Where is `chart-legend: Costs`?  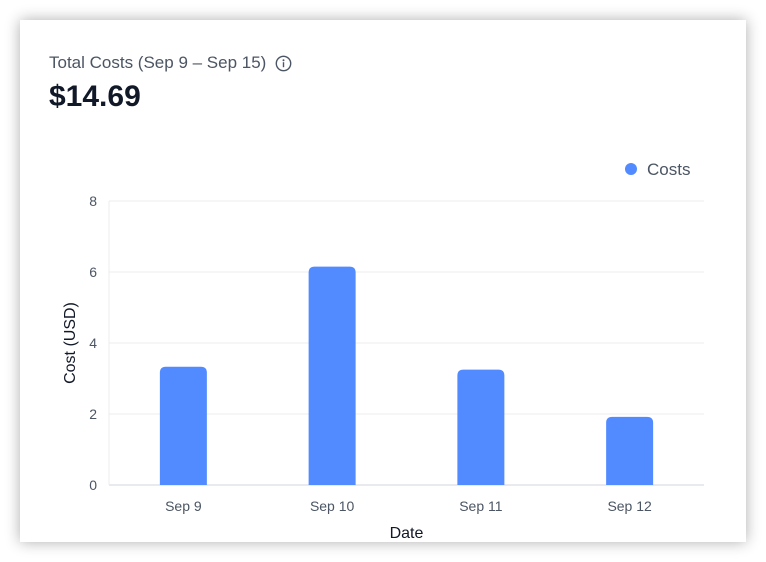 chart-legend: Costs is located at coordinates (657, 169).